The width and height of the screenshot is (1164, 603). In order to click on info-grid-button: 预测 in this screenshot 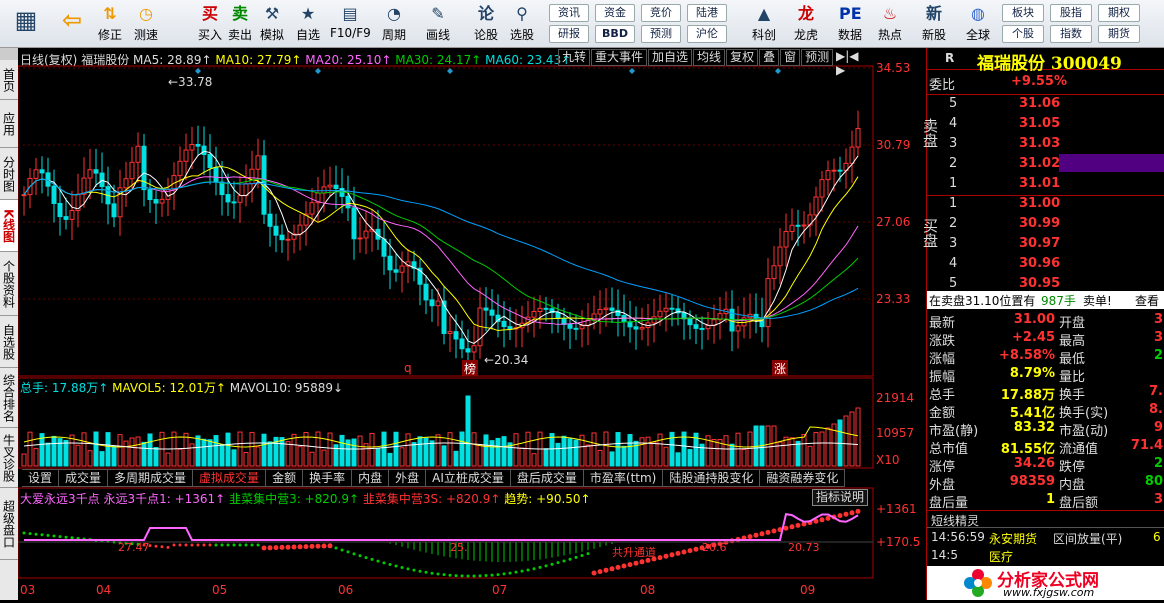, I will do `click(661, 34)`.